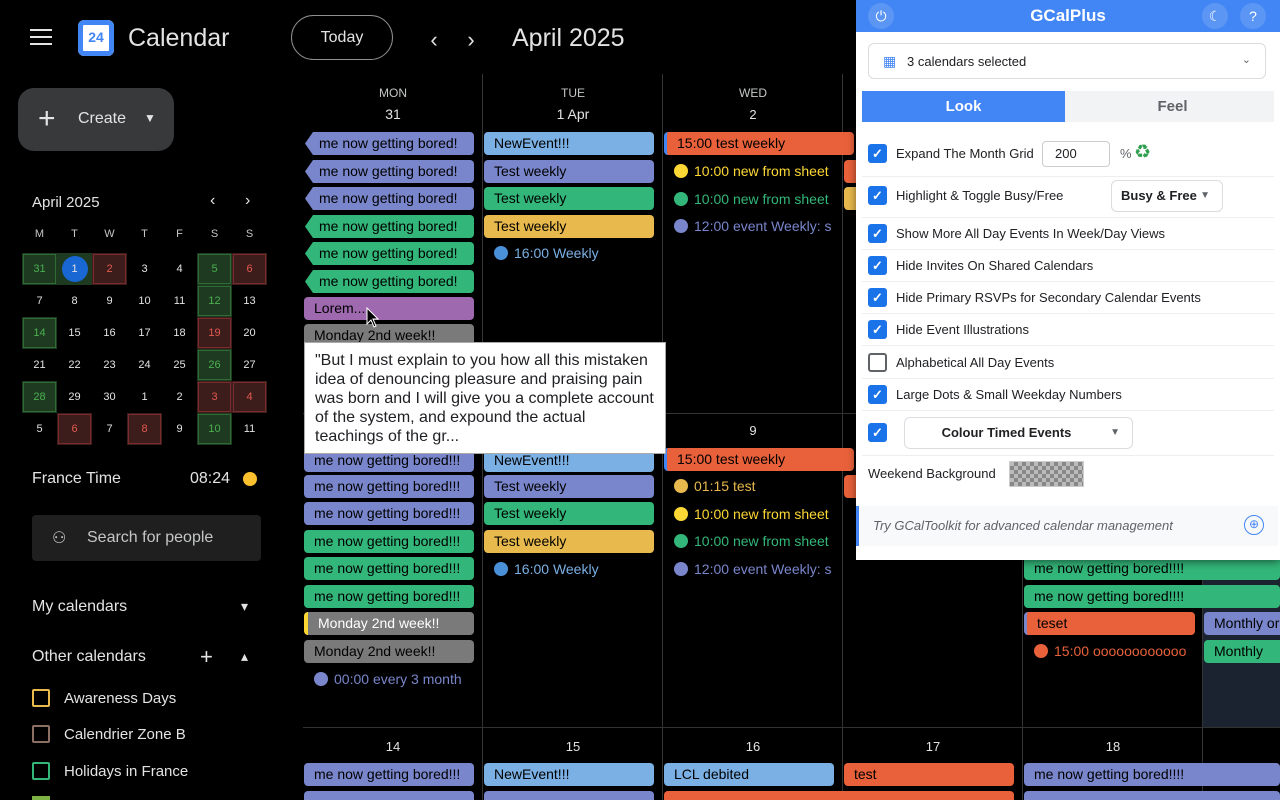  Describe the element at coordinates (74, 333) in the screenshot. I see `mini-day: 15` at that location.